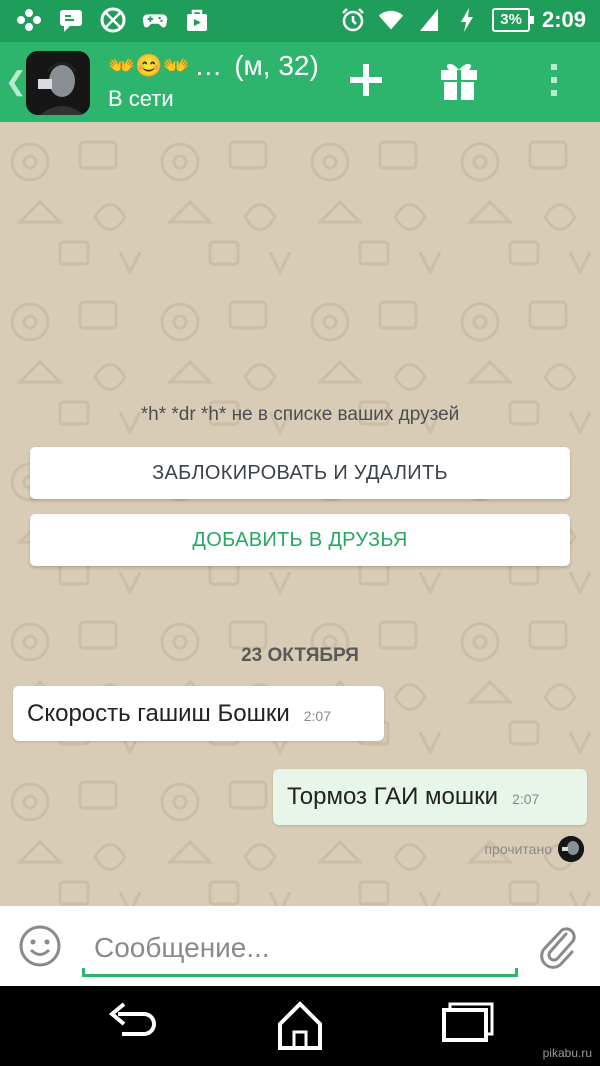  I want to click on message-input, so click(300, 948).